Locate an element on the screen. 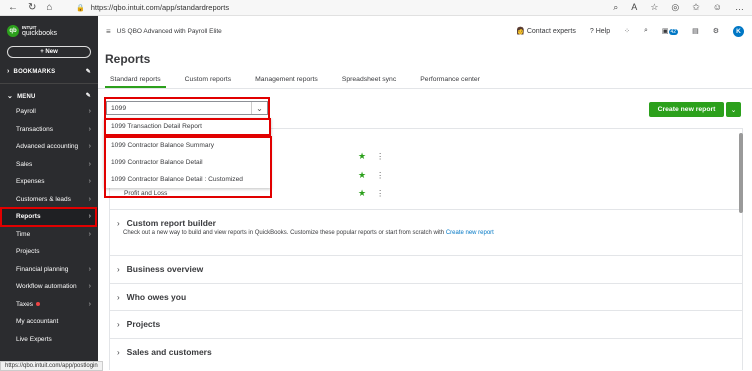 Image resolution: width=752 pixels, height=371 pixels. sidebar-item-taxes: Taxes › is located at coordinates (49, 305).